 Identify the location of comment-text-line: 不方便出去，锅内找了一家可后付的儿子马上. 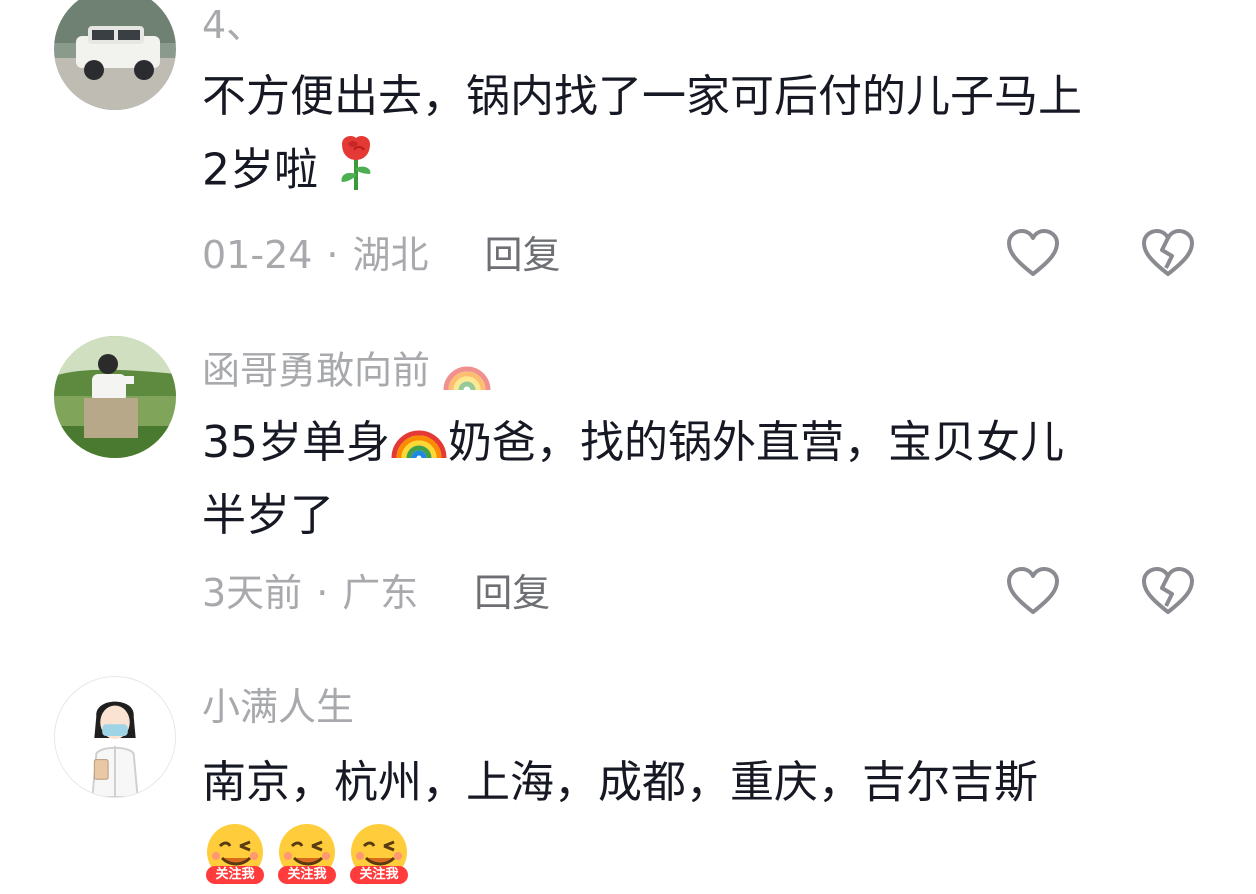
(642, 96).